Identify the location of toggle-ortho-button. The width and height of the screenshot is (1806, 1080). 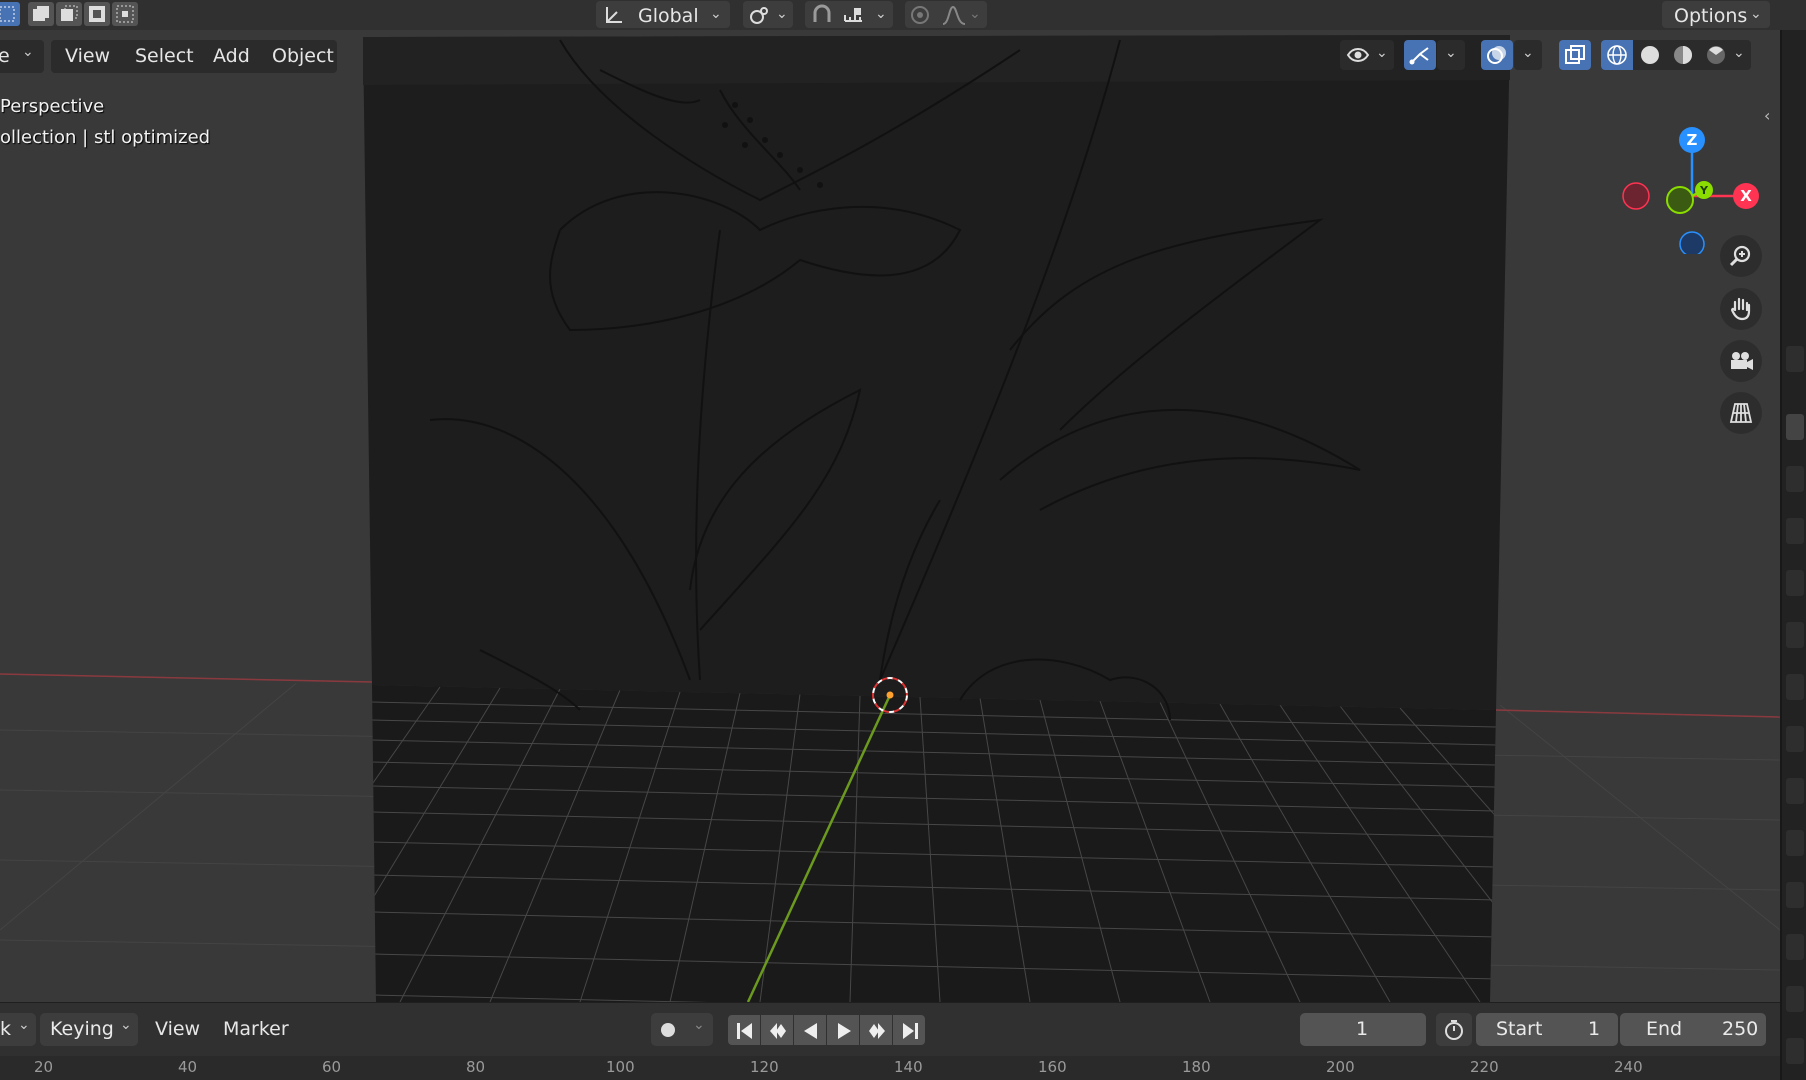
(1741, 413).